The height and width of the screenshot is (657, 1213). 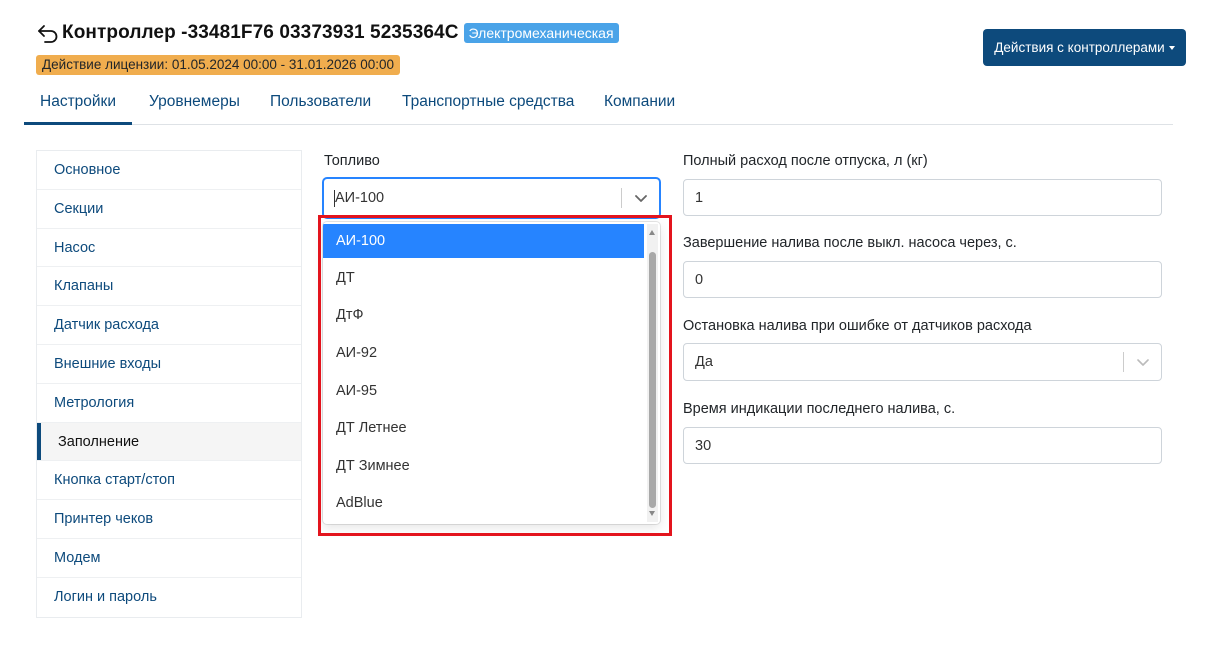 I want to click on sidebar-item-start-stop-button: Кнопка старт/стоп, so click(x=169, y=481).